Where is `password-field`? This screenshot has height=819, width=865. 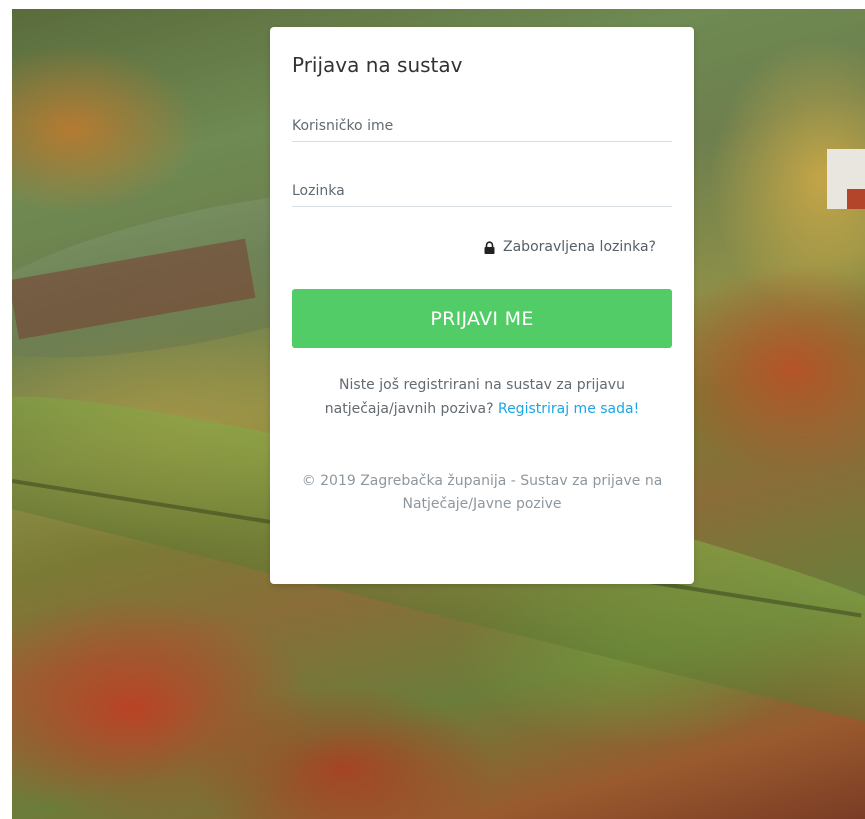 password-field is located at coordinates (482, 191).